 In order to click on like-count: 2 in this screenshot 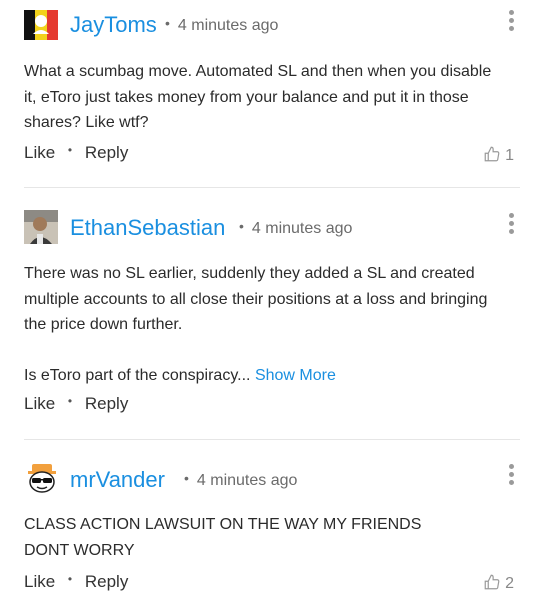, I will do `click(498, 583)`.